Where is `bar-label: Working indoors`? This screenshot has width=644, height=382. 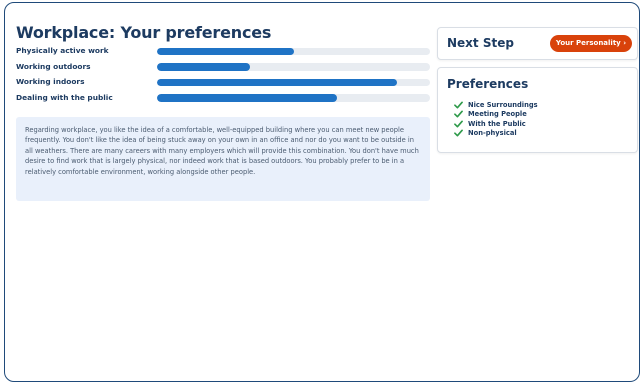
bar-label: Working indoors is located at coordinates (50, 81).